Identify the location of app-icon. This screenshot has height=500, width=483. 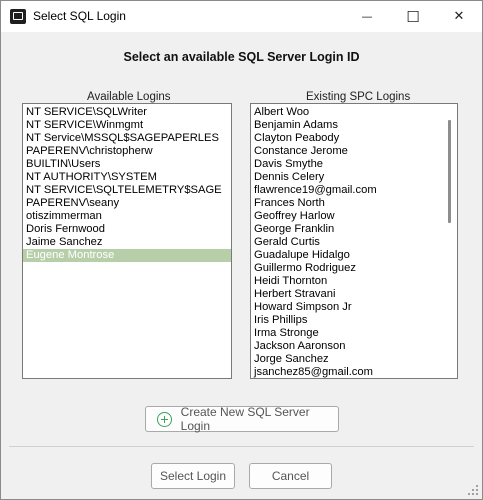
(18, 16).